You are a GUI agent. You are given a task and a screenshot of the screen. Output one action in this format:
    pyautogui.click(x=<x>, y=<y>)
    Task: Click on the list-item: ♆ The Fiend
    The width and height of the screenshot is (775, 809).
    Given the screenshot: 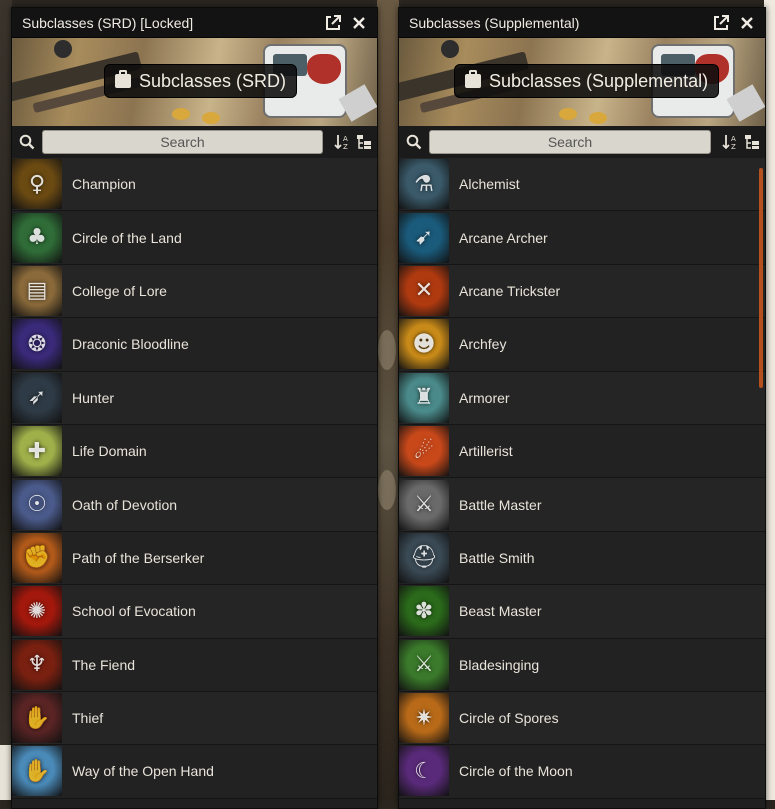 What is the action you would take?
    pyautogui.click(x=194, y=665)
    